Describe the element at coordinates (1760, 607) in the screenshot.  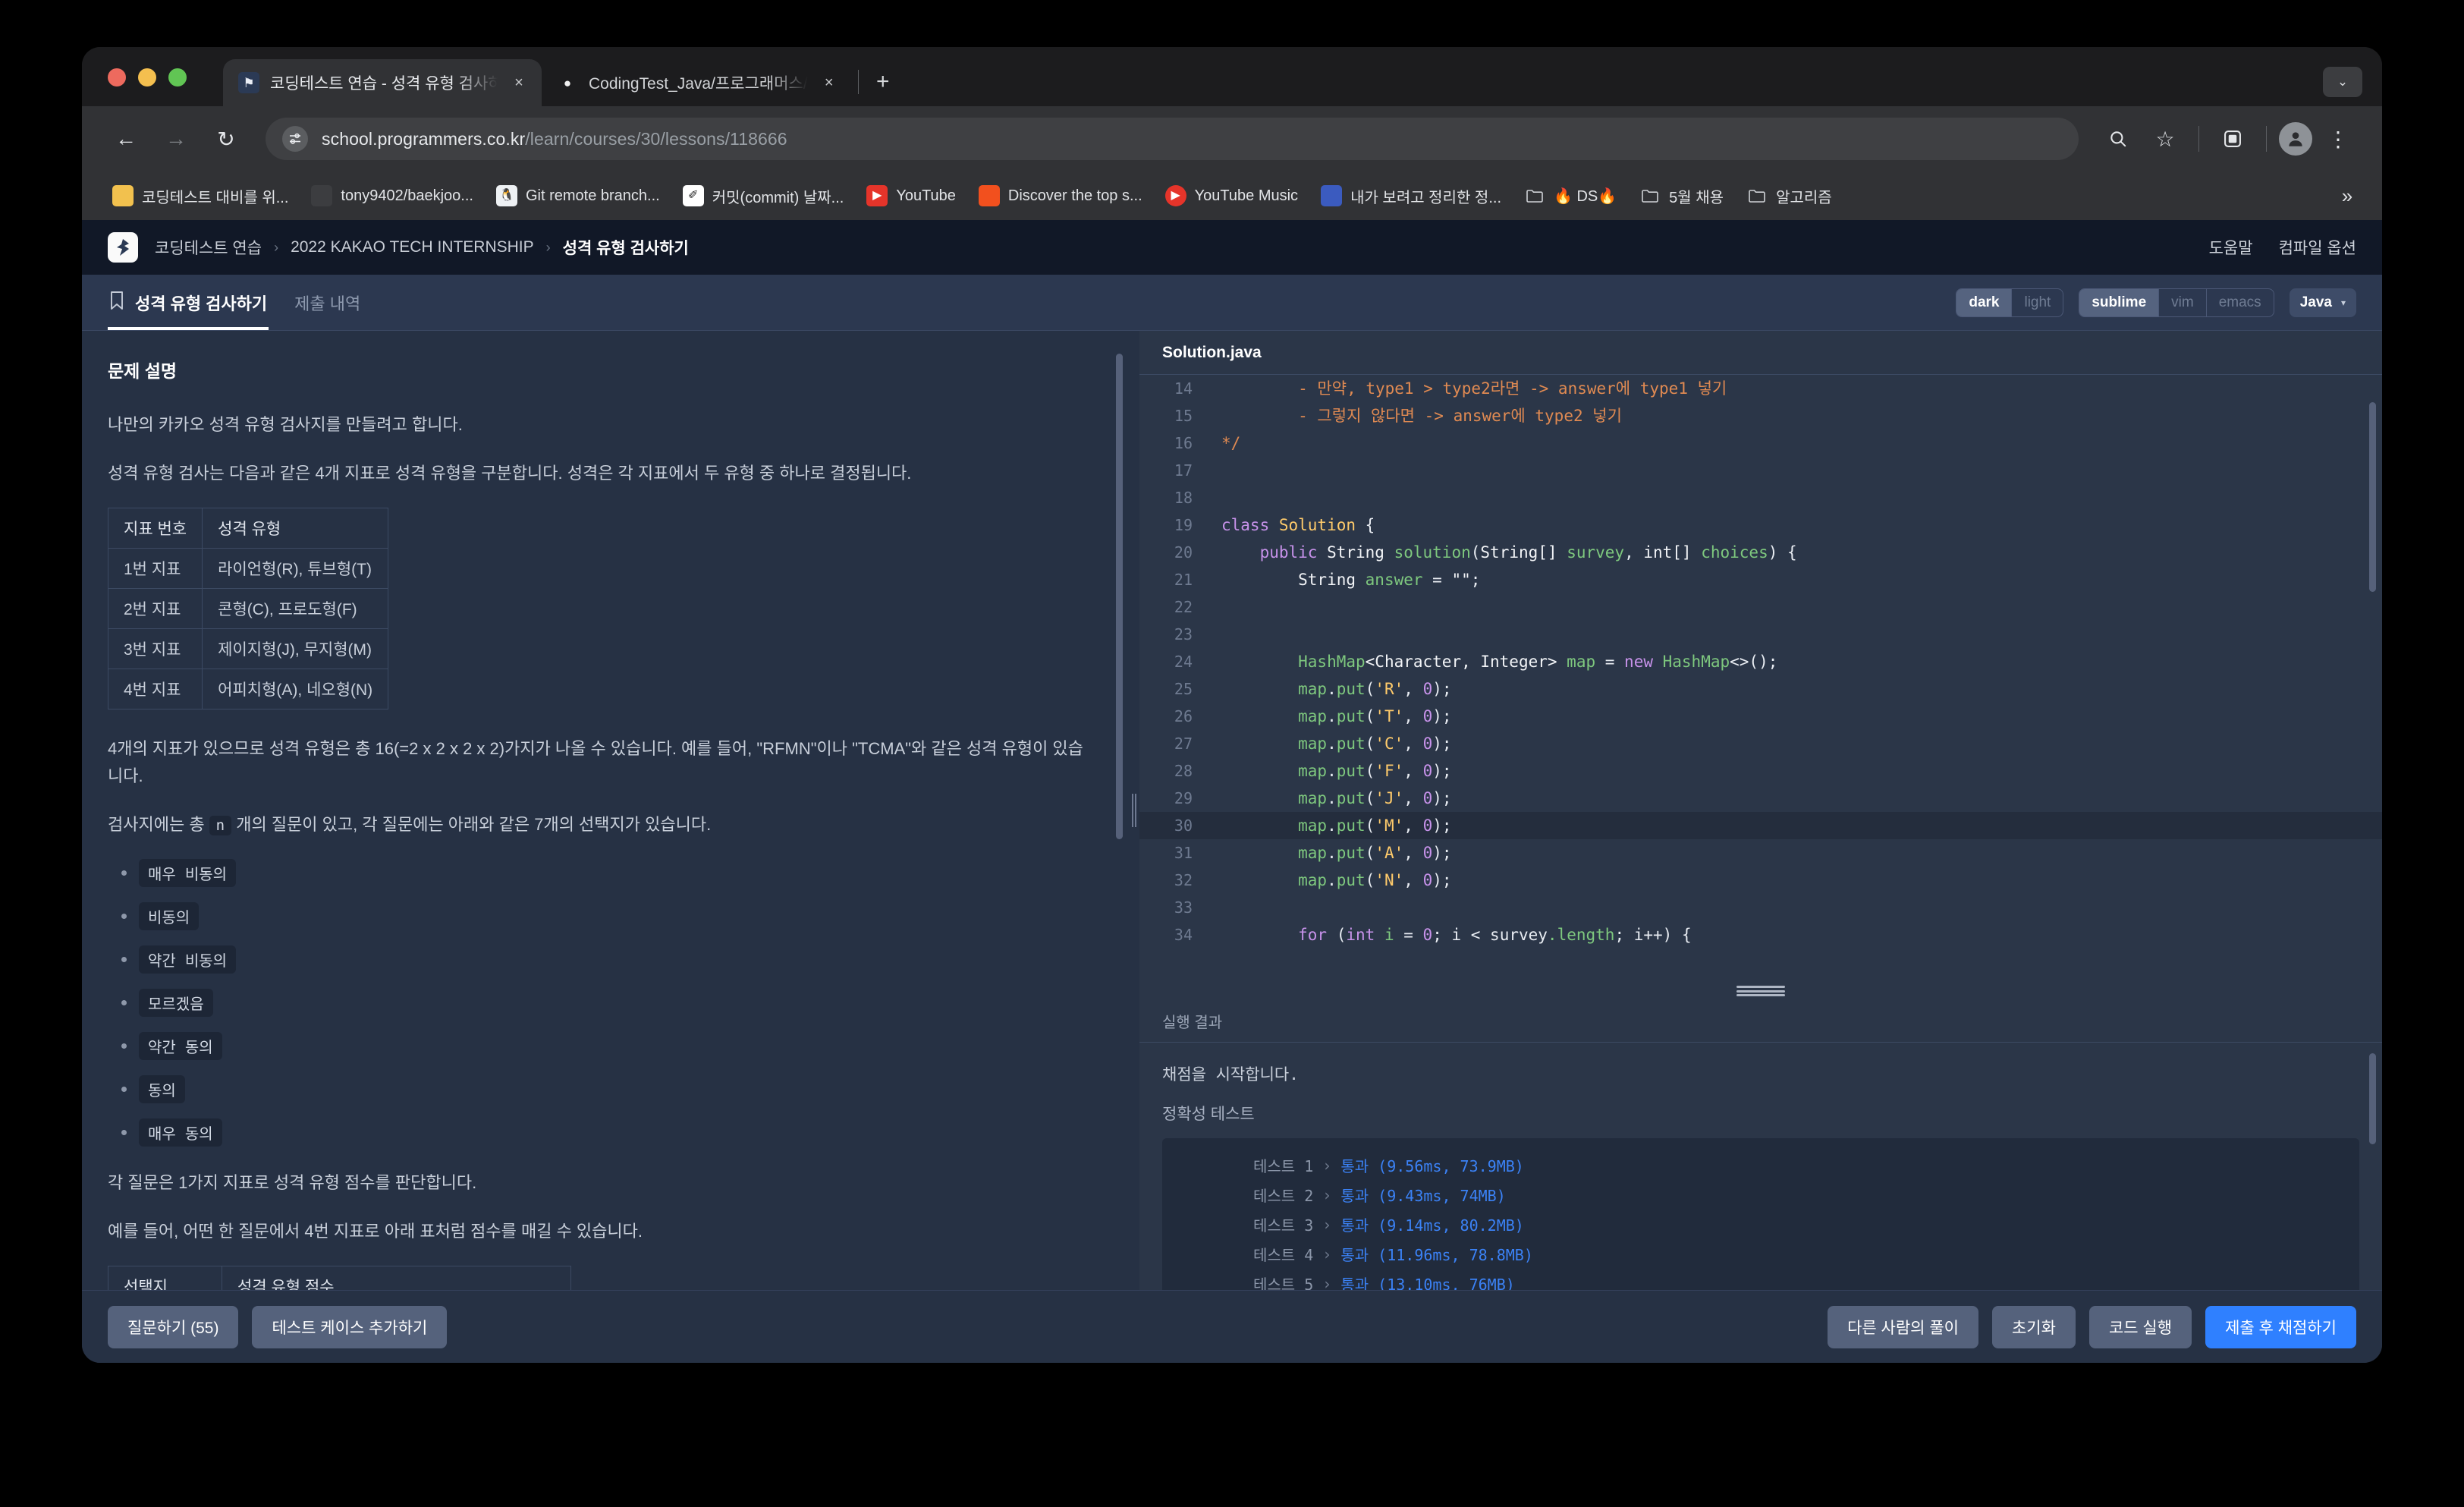
I see `code-line: 22` at that location.